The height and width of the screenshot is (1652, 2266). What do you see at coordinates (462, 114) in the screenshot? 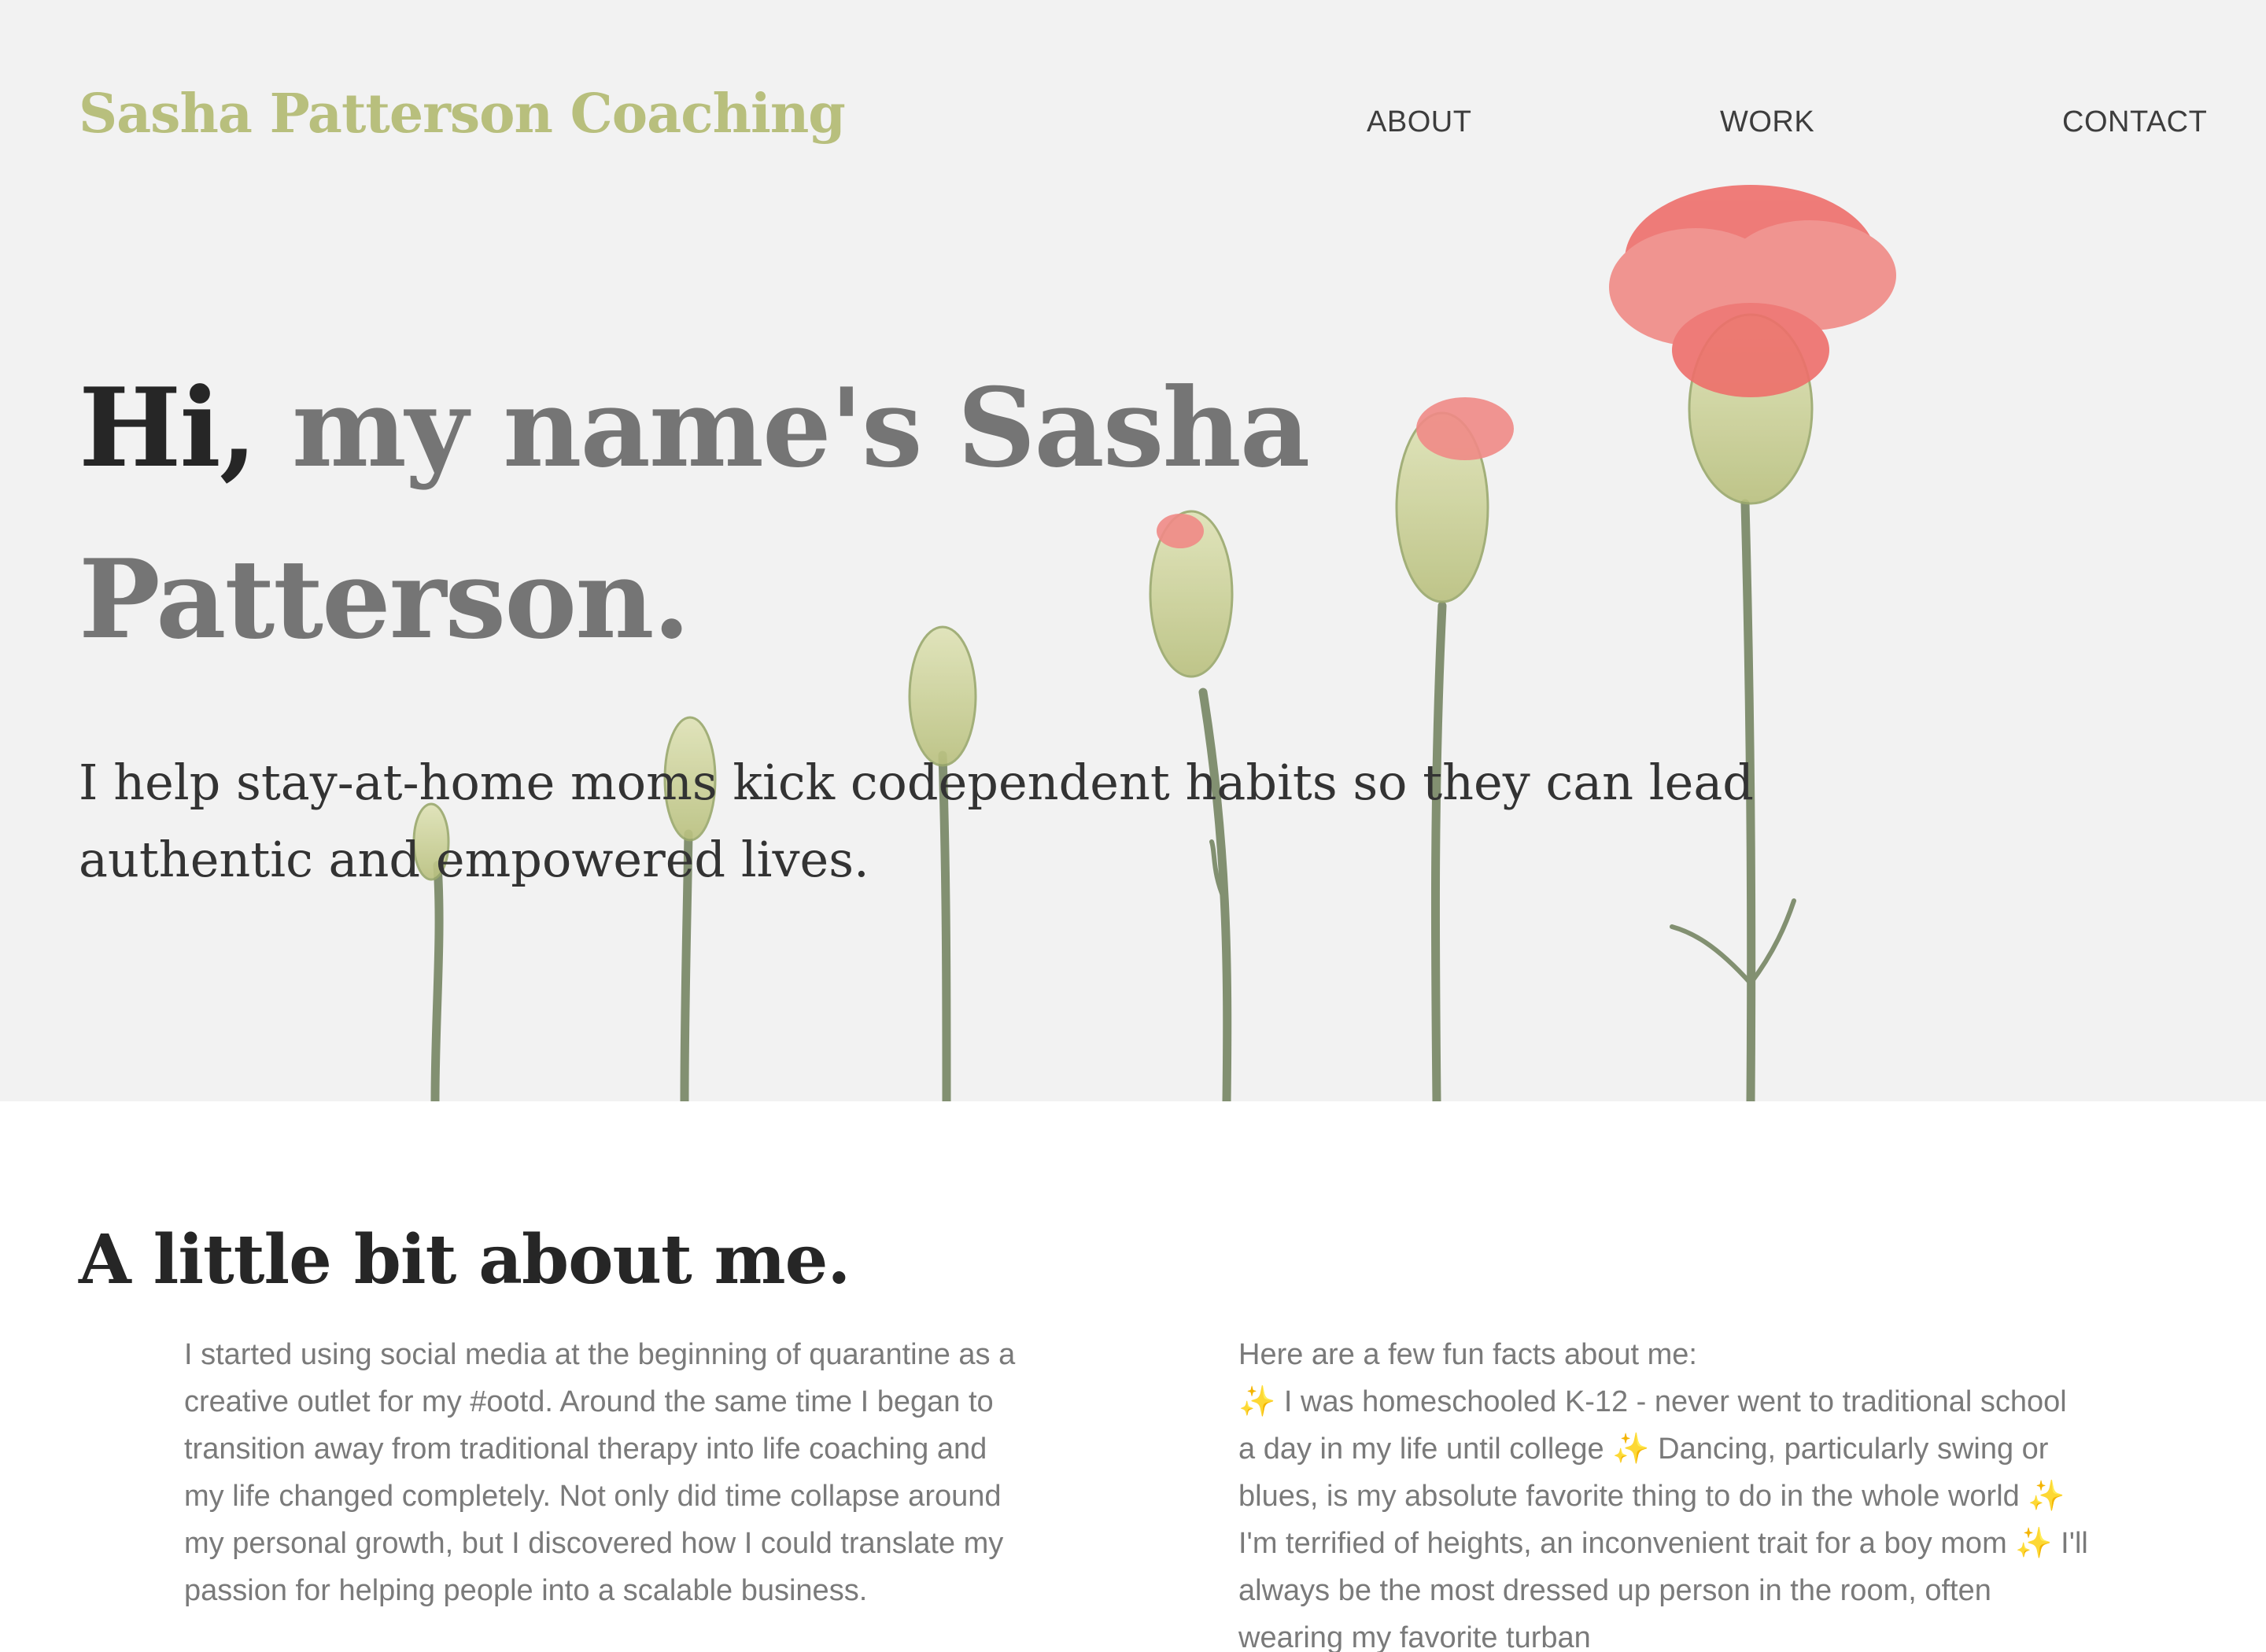
I see `brand-logo: Sasha Patterson Coaching` at bounding box center [462, 114].